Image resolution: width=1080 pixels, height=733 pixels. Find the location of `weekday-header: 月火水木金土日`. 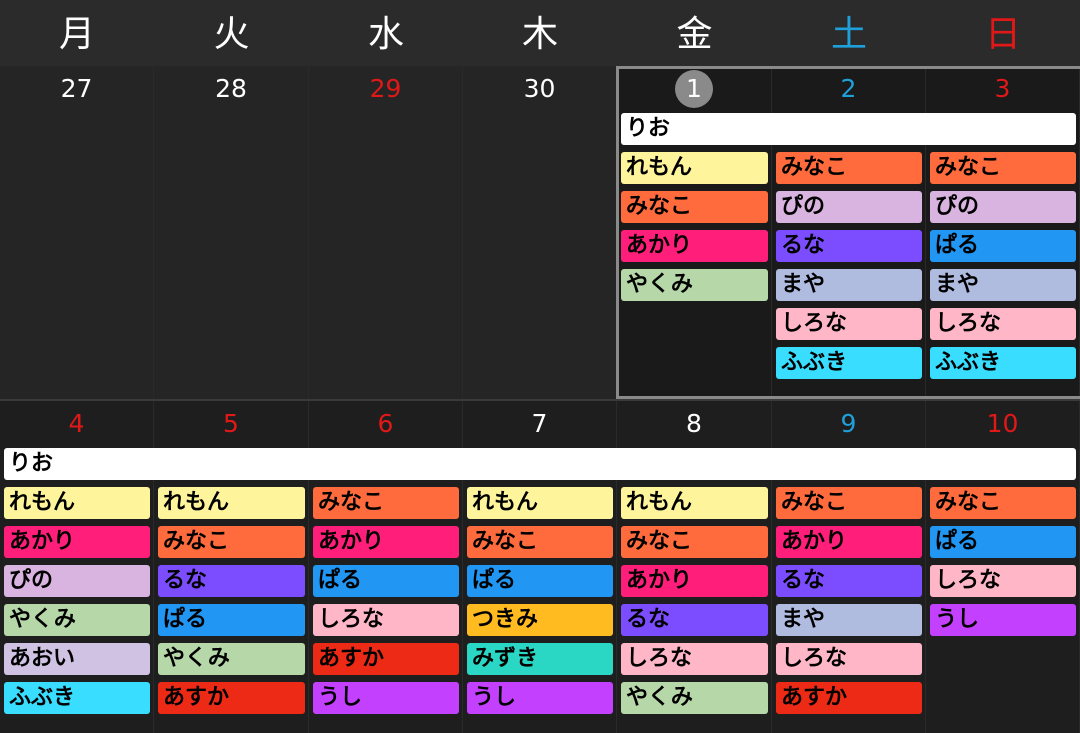

weekday-header: 月火水木金土日 is located at coordinates (540, 33).